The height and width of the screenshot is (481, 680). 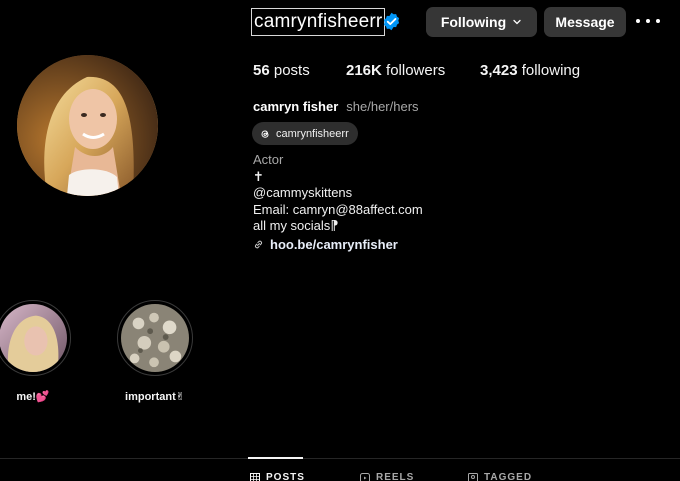 I want to click on username-field: camrynfisheerr, so click(x=318, y=22).